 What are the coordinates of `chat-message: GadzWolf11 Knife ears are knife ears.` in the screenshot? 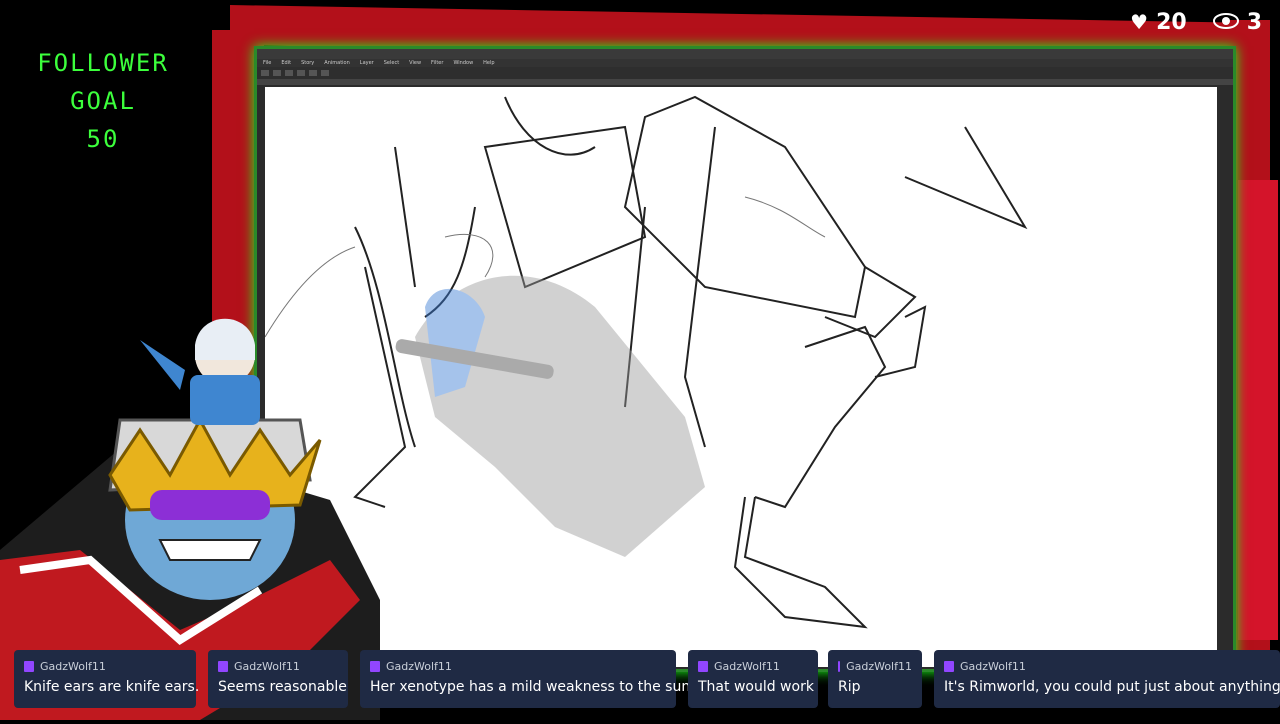 It's located at (107, 679).